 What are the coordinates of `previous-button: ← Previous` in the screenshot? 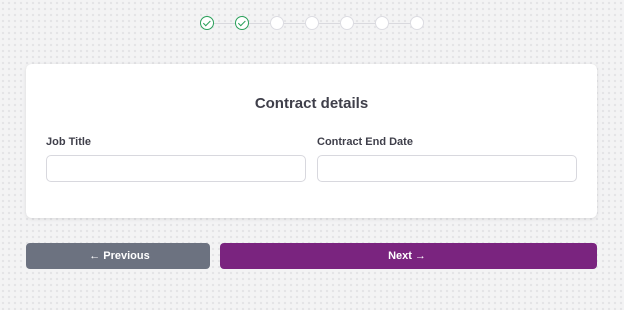 It's located at (118, 256).